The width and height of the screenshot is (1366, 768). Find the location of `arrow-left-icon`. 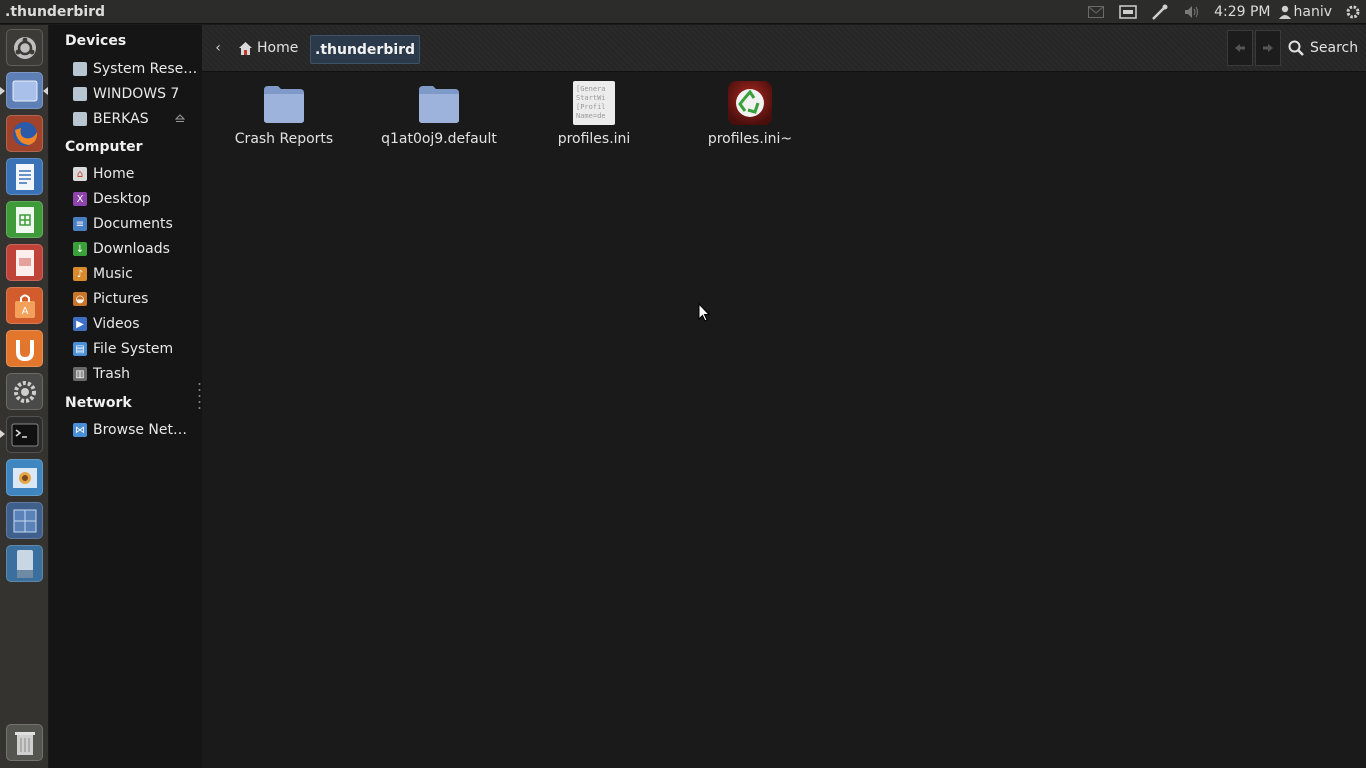

arrow-left-icon is located at coordinates (1240, 48).